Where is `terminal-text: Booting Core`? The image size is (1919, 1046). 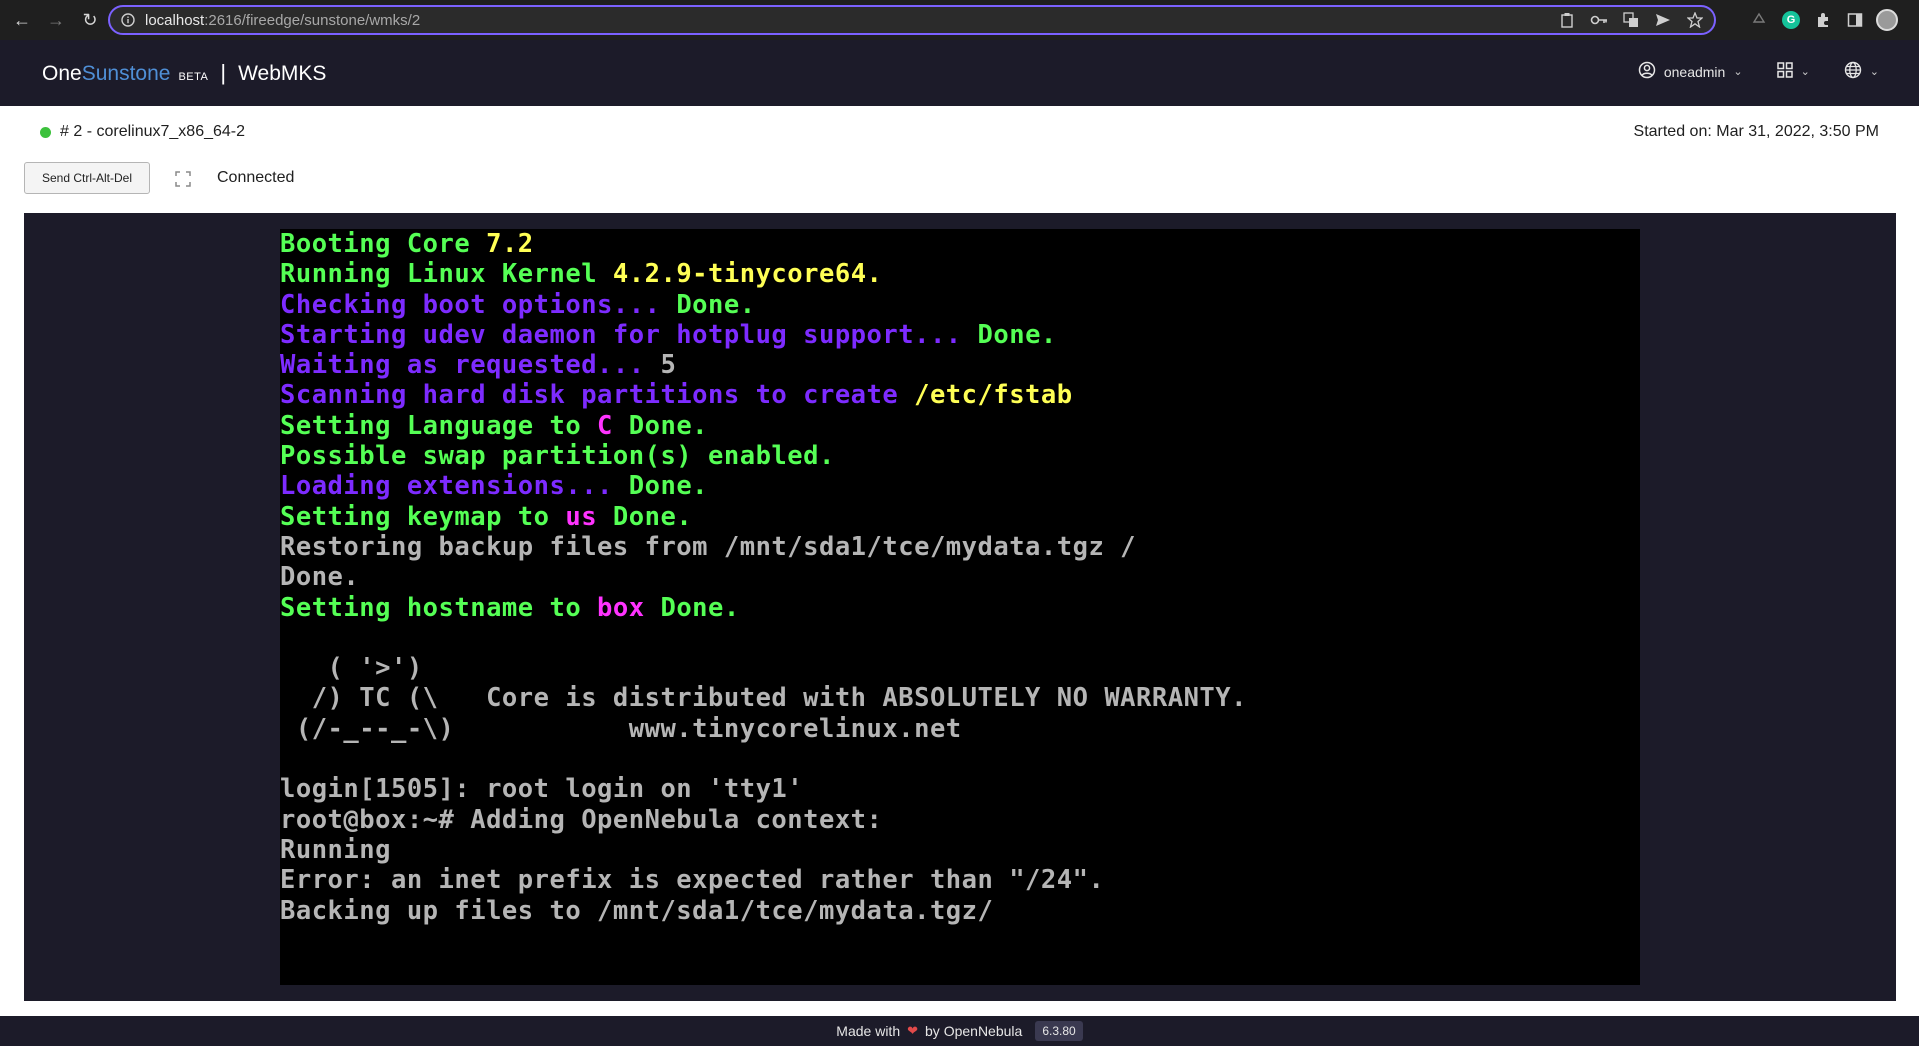 terminal-text: Booting Core is located at coordinates (383, 244).